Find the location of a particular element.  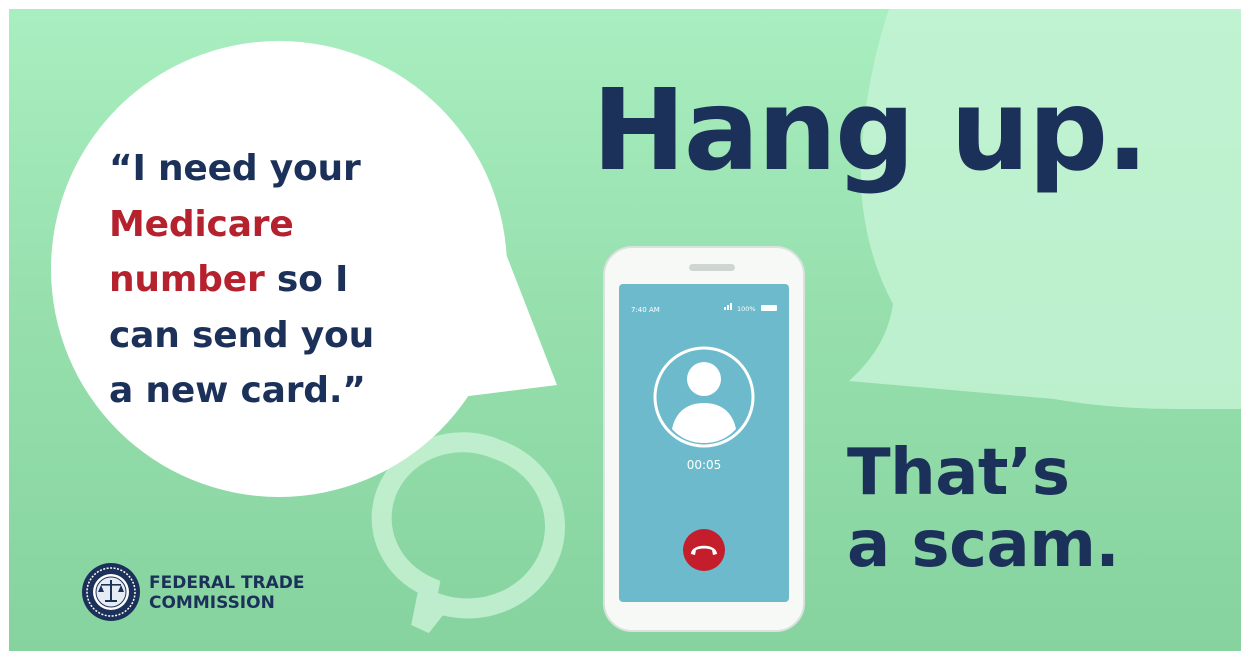

avatar-icon is located at coordinates (704, 397).